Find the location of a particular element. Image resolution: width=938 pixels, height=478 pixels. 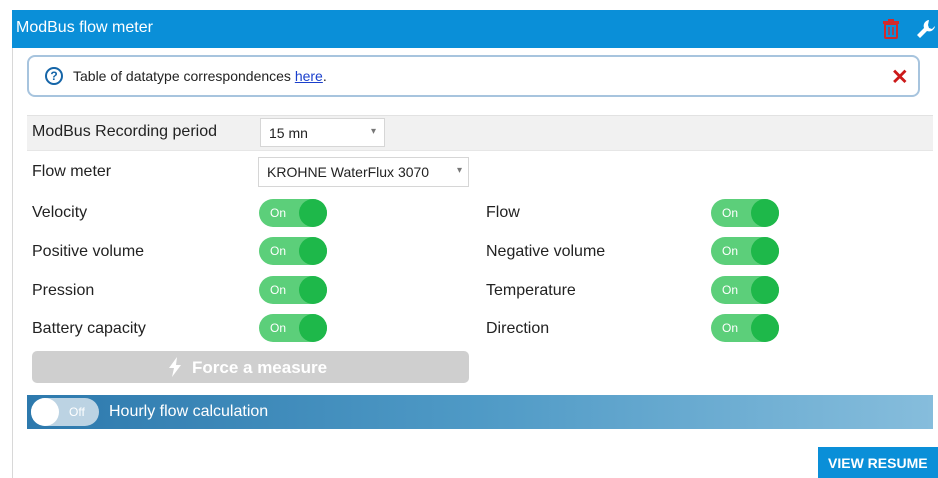

flow-meter-select: KROHNE WaterFlux 3070 ▾ is located at coordinates (363, 172).